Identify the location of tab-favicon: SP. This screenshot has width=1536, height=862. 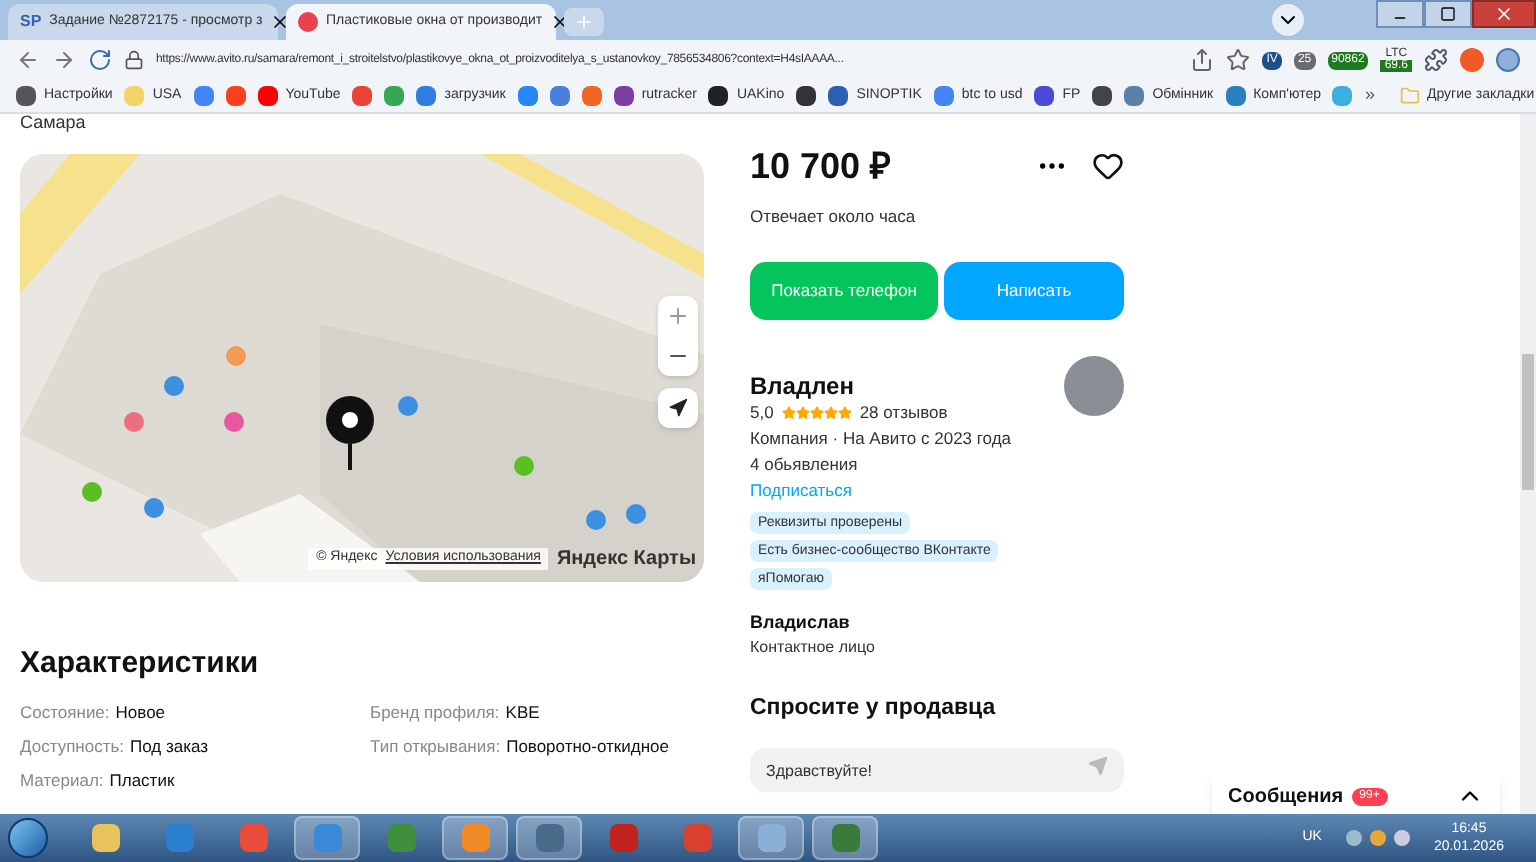
(31, 22).